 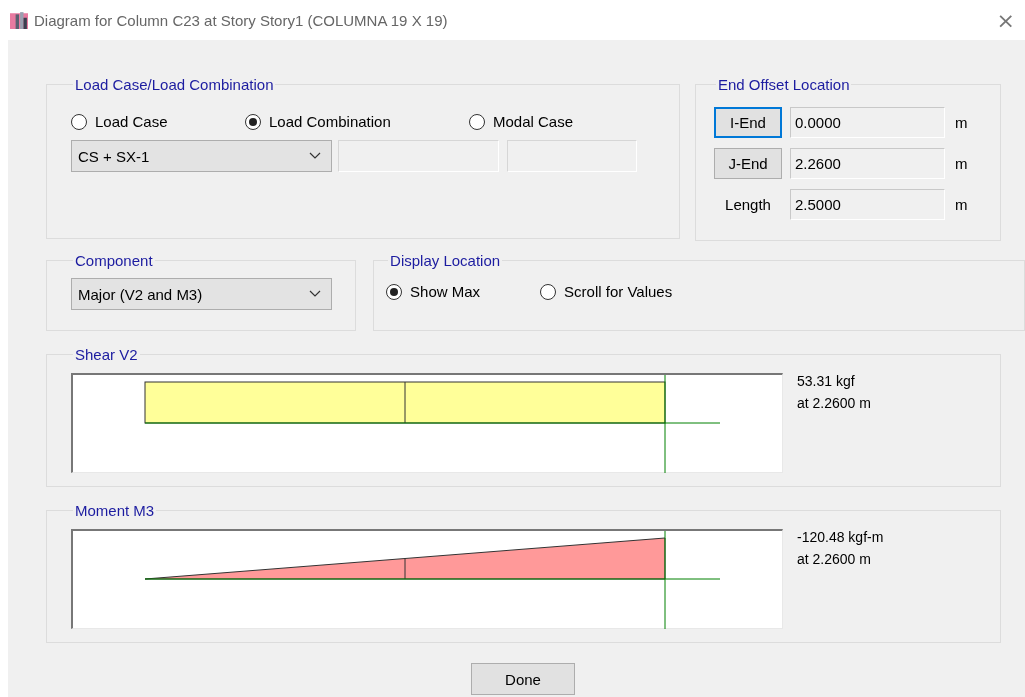 I want to click on close-button: ×, so click(x=1005, y=20).